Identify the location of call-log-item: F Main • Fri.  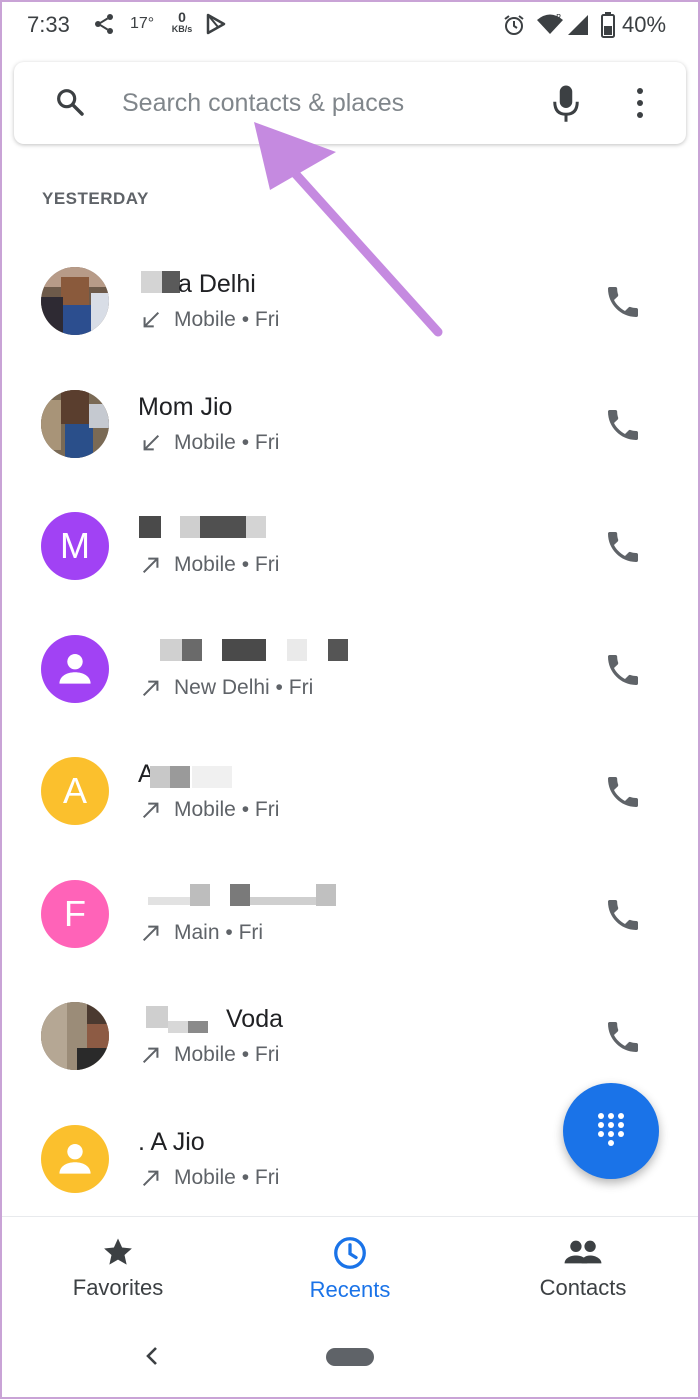
(350, 912).